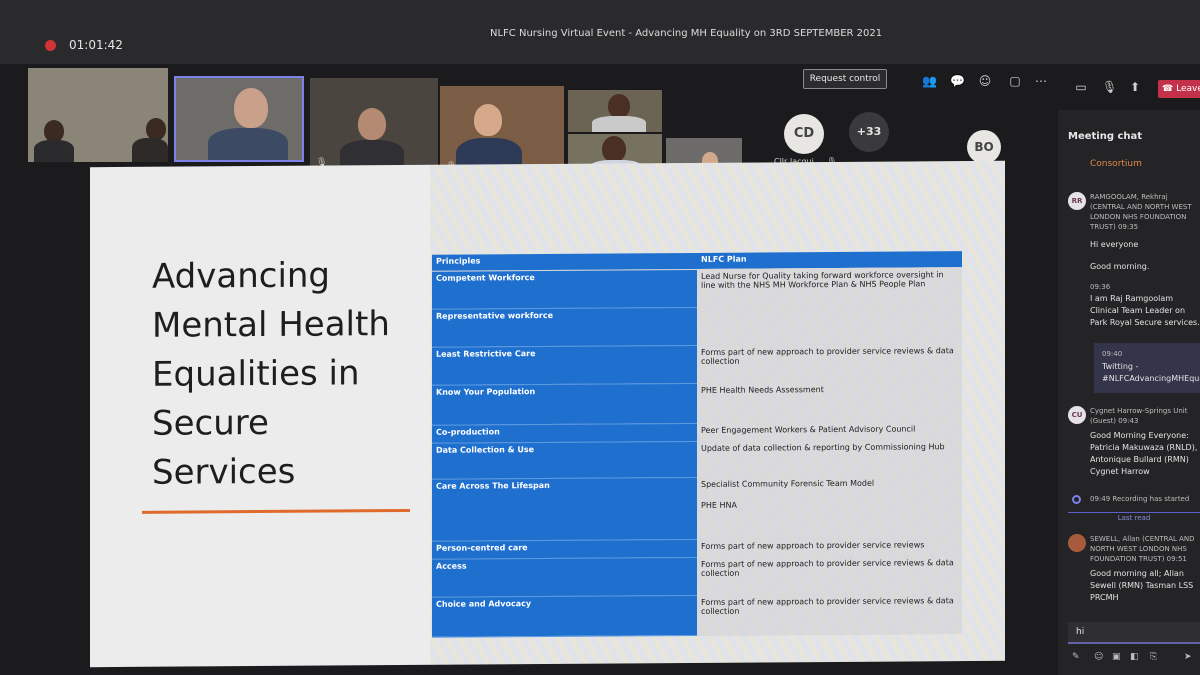  What do you see at coordinates (1151, 378) in the screenshot?
I see `chat-message-text: #NLFCAdvancingMHEquali` at bounding box center [1151, 378].